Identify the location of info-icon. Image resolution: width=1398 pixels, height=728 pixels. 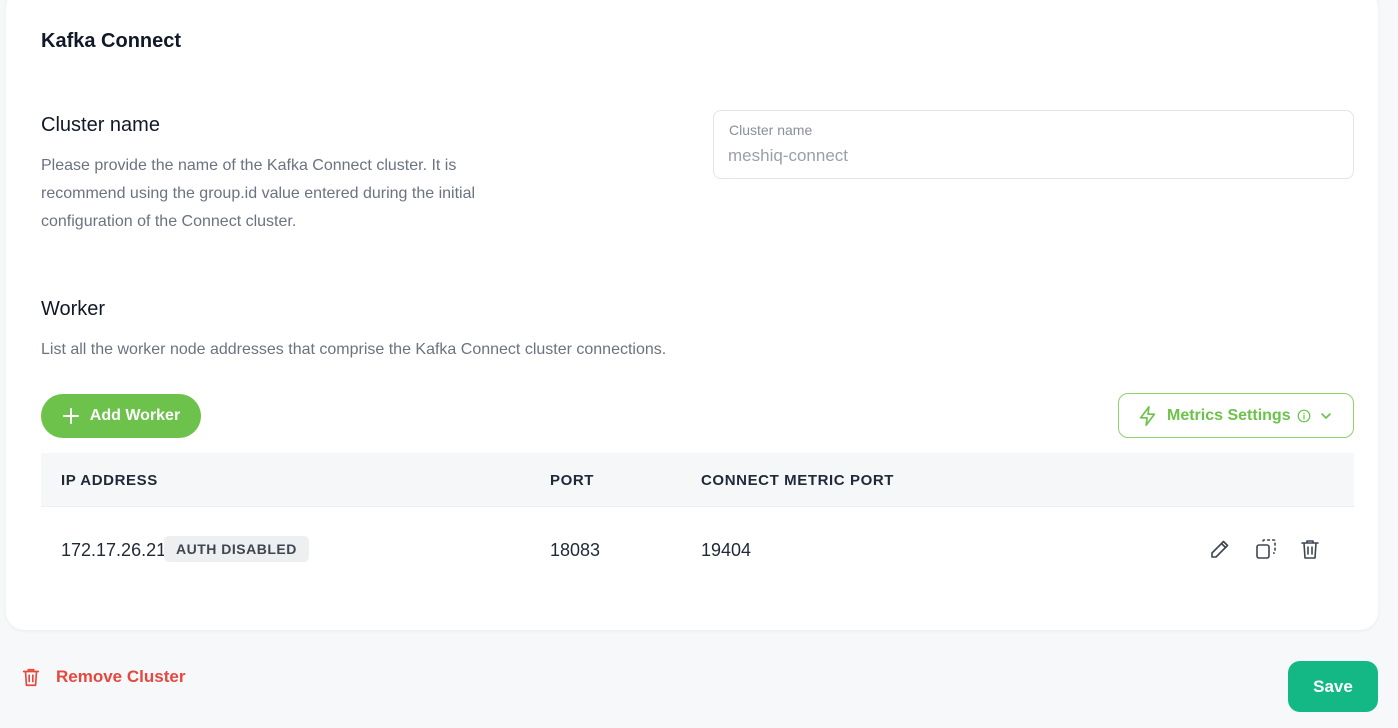
(1304, 416).